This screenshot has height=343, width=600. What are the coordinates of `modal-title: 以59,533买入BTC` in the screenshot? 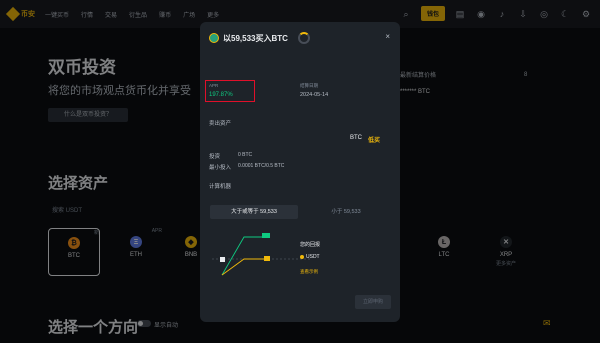 It's located at (255, 38).